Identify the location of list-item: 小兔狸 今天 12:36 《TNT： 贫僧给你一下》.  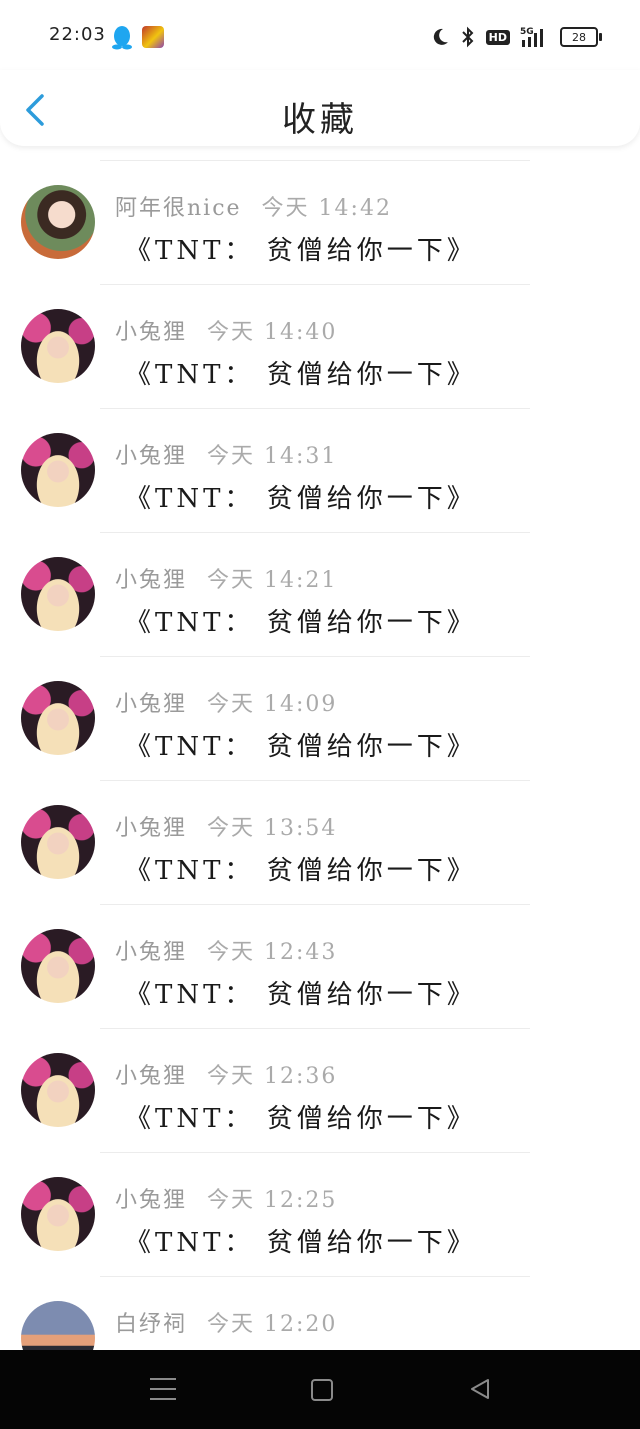
(320, 1090).